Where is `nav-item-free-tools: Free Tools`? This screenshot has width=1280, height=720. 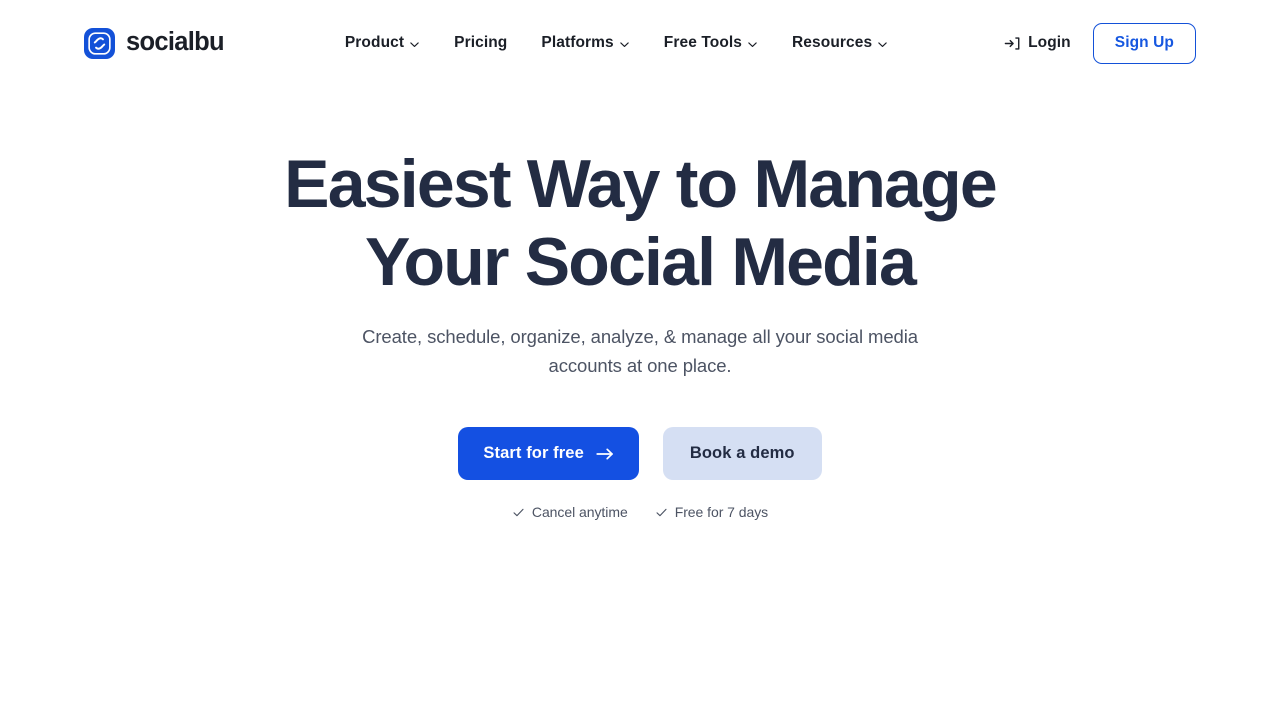 nav-item-free-tools: Free Tools is located at coordinates (711, 43).